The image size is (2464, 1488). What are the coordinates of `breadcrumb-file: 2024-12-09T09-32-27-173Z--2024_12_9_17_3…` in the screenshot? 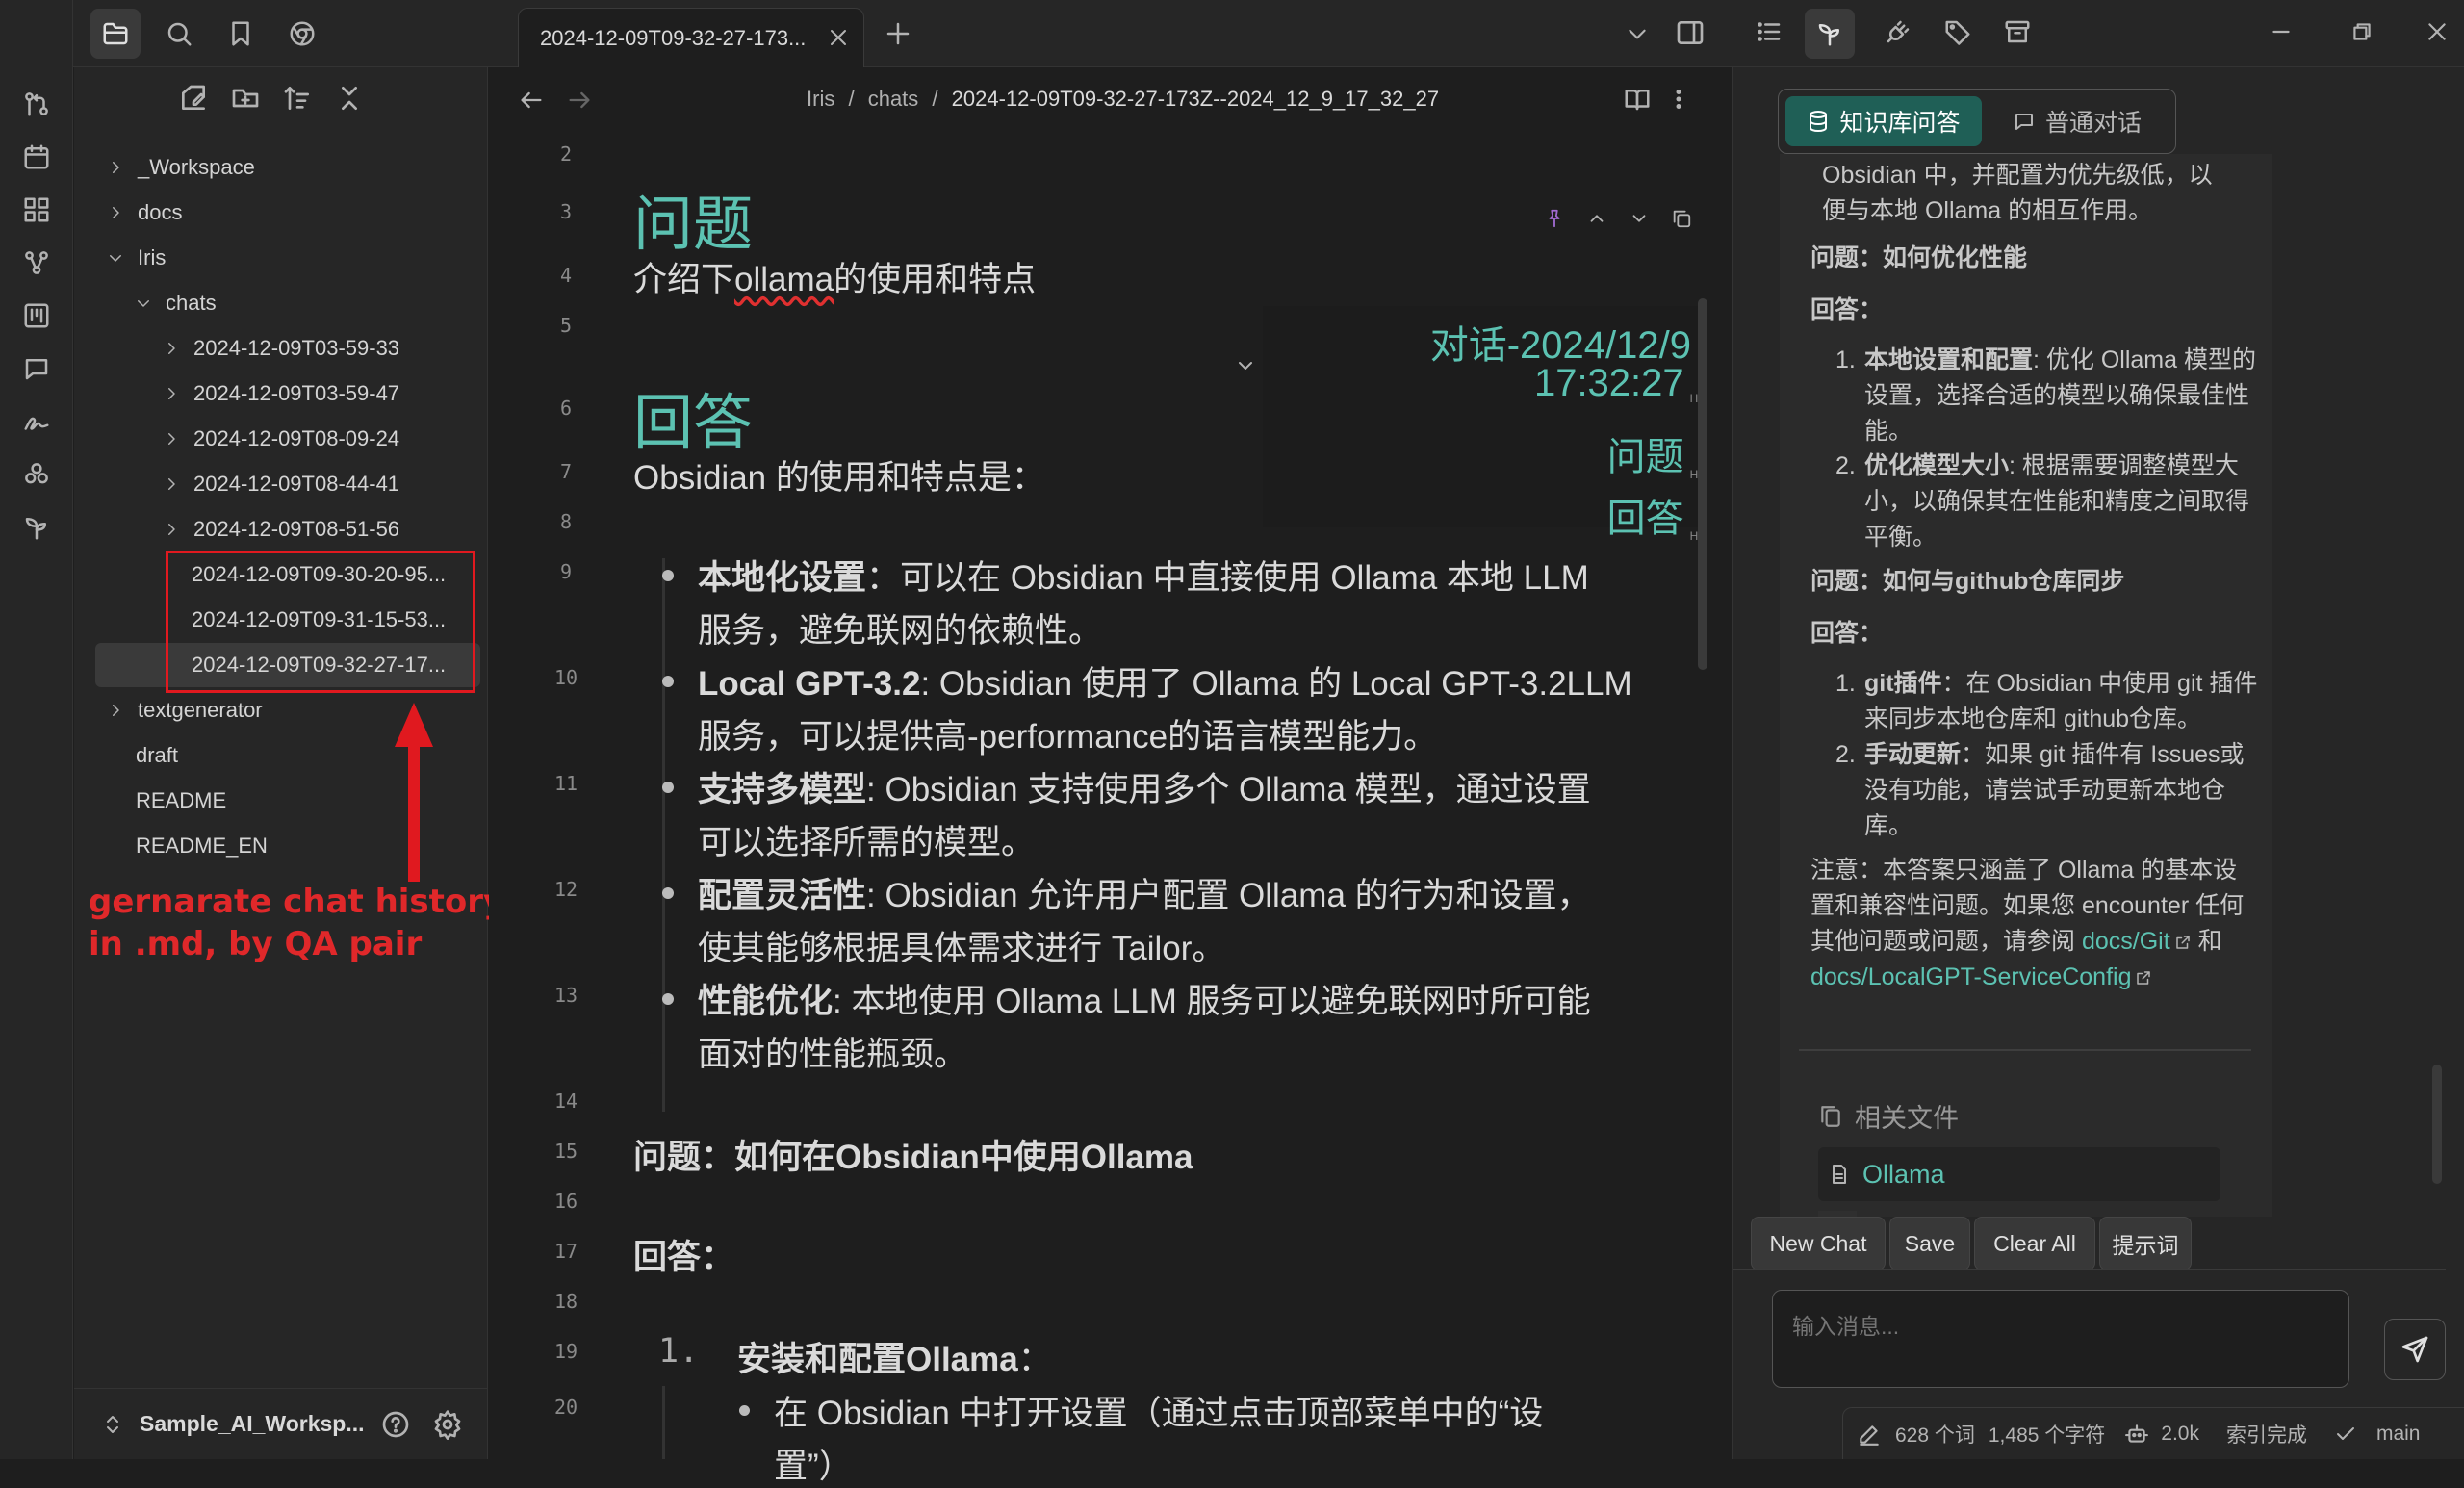 It's located at (1195, 99).